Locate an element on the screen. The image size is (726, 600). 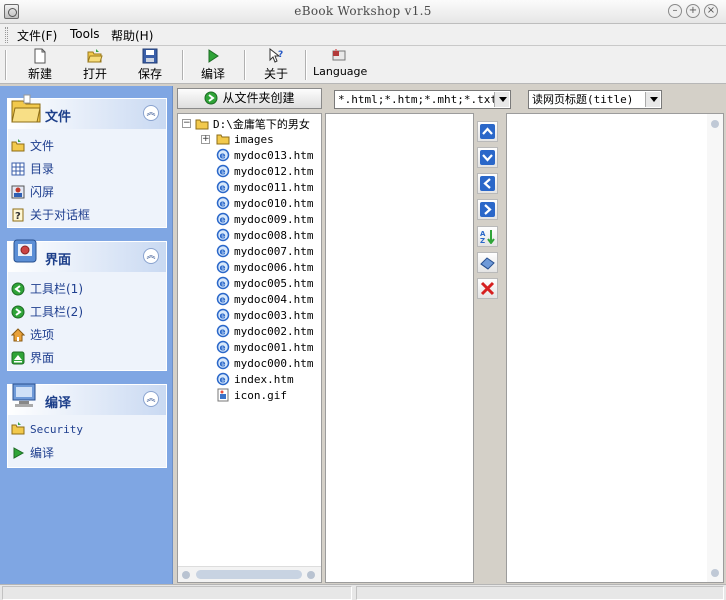
create-from-folder-button: 从文件夹创建 is located at coordinates (249, 98).